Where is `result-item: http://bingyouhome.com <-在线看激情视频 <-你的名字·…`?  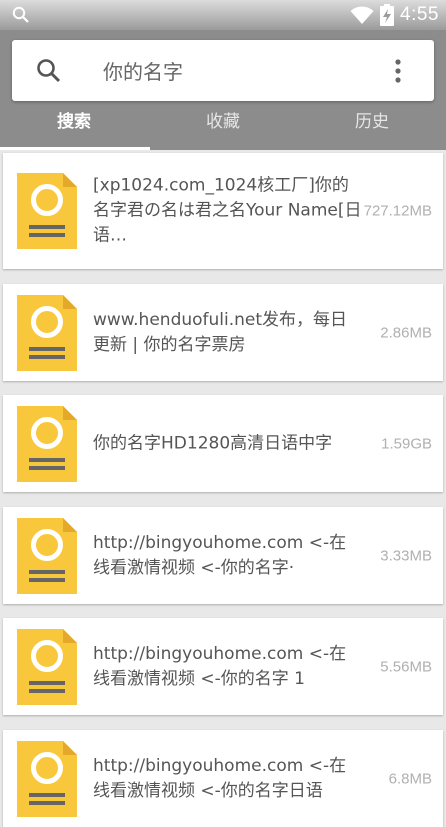
result-item: http://bingyouhome.com <-在线看激情视频 <-你的名字·… is located at coordinates (223, 555).